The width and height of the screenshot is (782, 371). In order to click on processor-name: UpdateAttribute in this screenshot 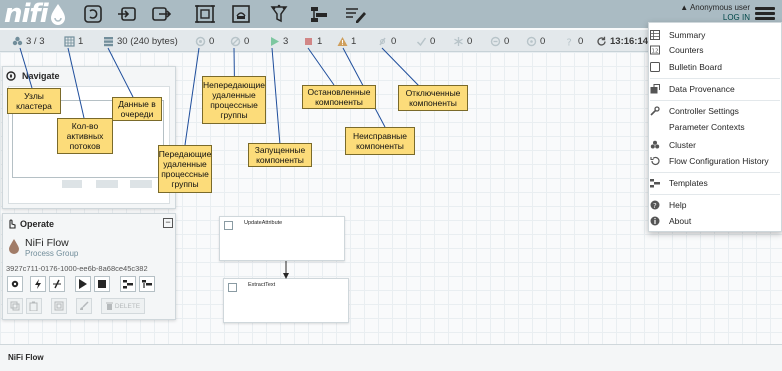, I will do `click(263, 223)`.